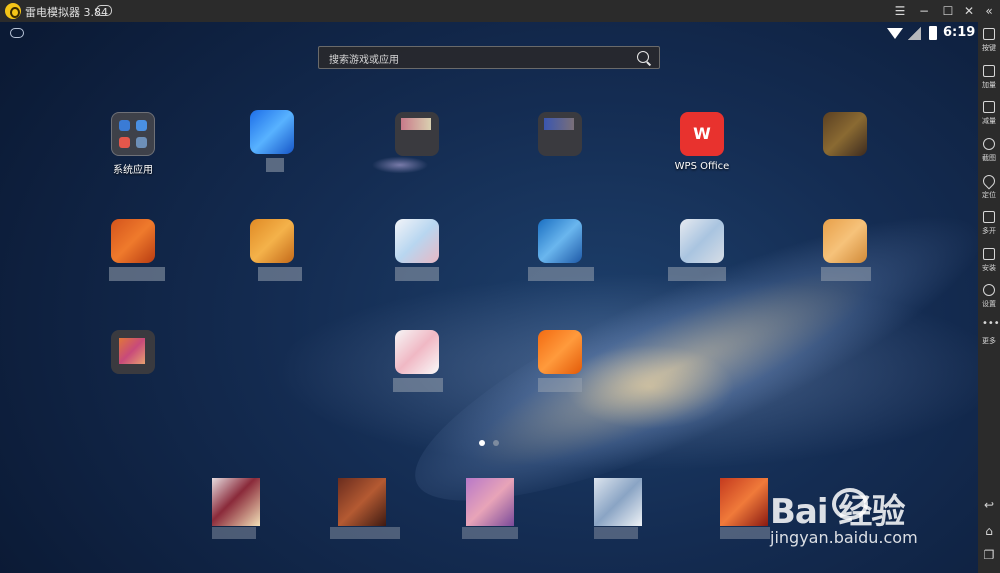  What do you see at coordinates (989, 11) in the screenshot?
I see `collapse-sidebar-button: «` at bounding box center [989, 11].